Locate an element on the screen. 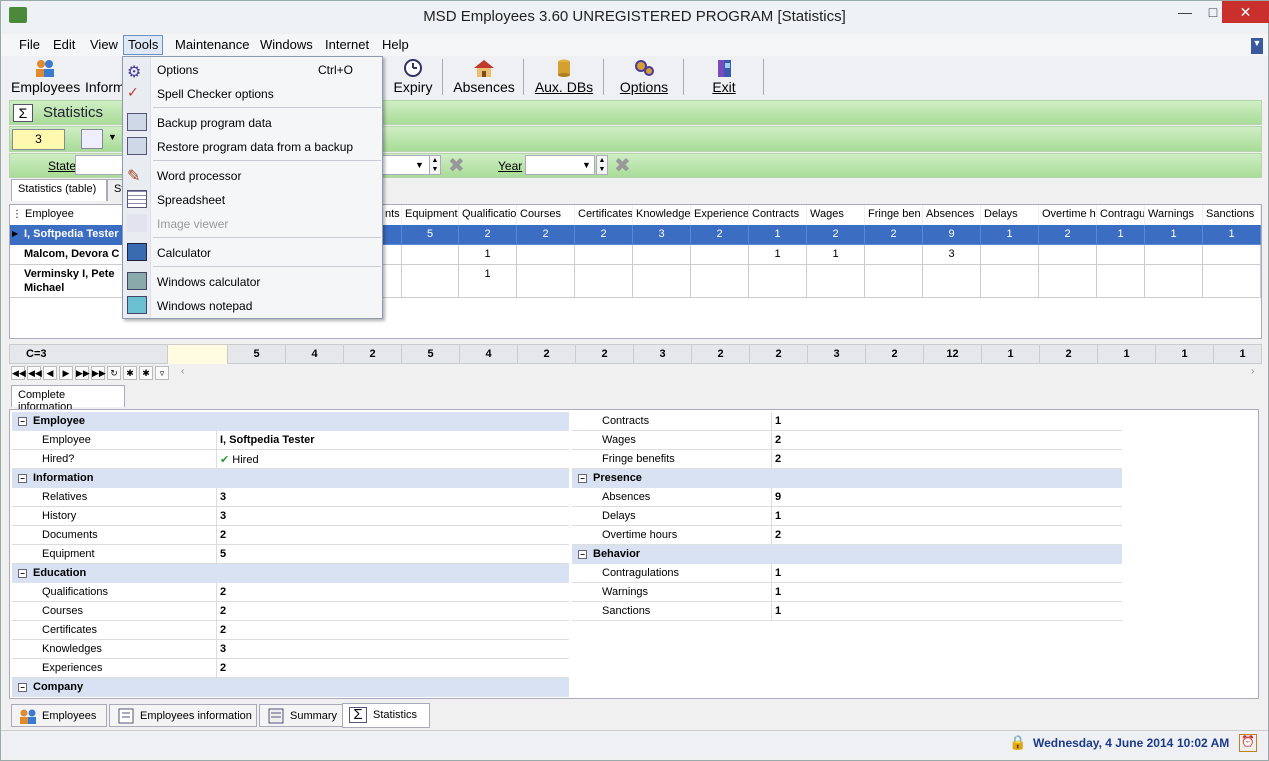 The image size is (1269, 761). menu-item-backup: Backup program data is located at coordinates (214, 126).